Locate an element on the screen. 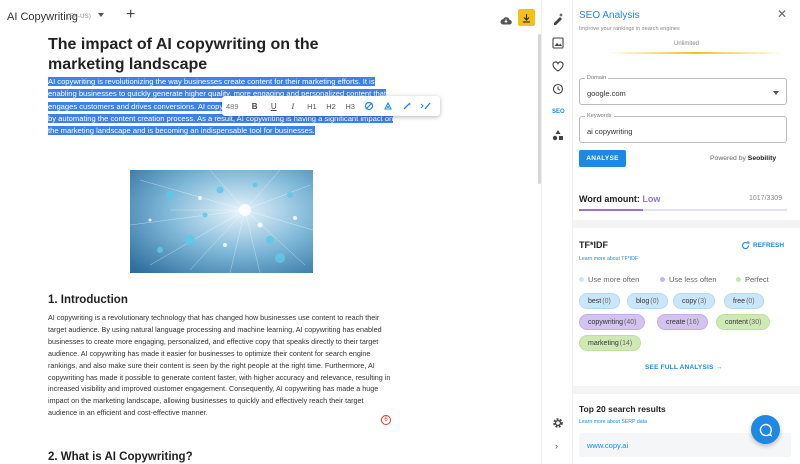 This screenshot has width=800, height=464. term-chip: marketing (14) is located at coordinates (610, 343).